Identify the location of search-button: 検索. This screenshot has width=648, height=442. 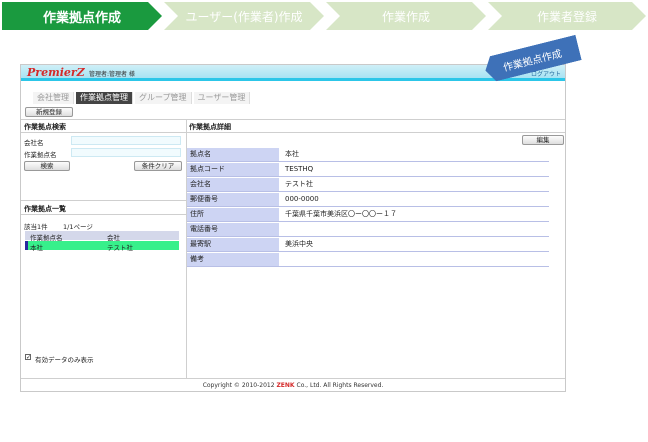
(47, 166).